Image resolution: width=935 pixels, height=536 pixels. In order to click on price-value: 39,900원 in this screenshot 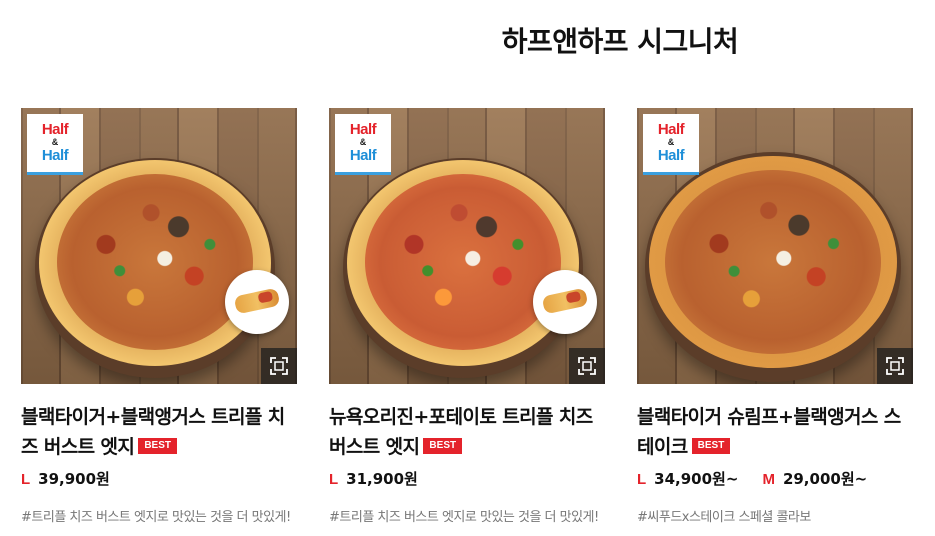, I will do `click(74, 479)`.